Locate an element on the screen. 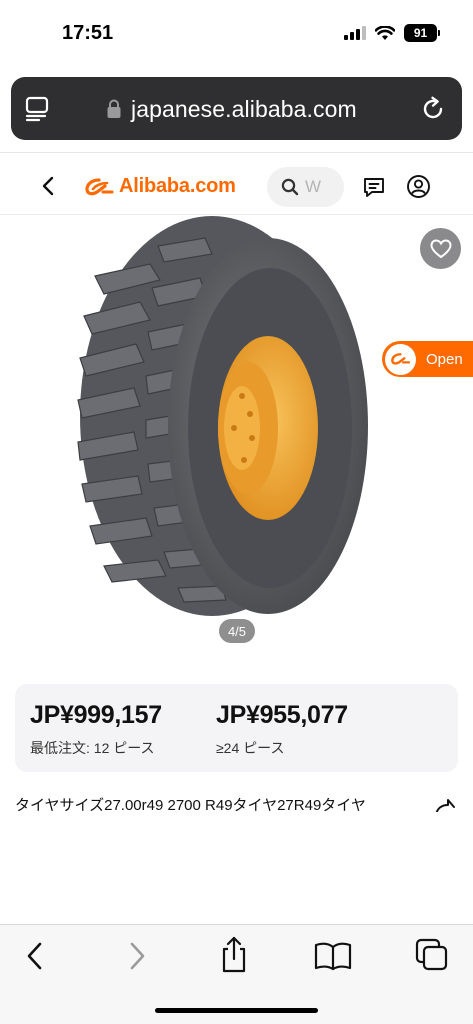 The height and width of the screenshot is (1024, 473). open-in-app-button: Open is located at coordinates (427, 359).